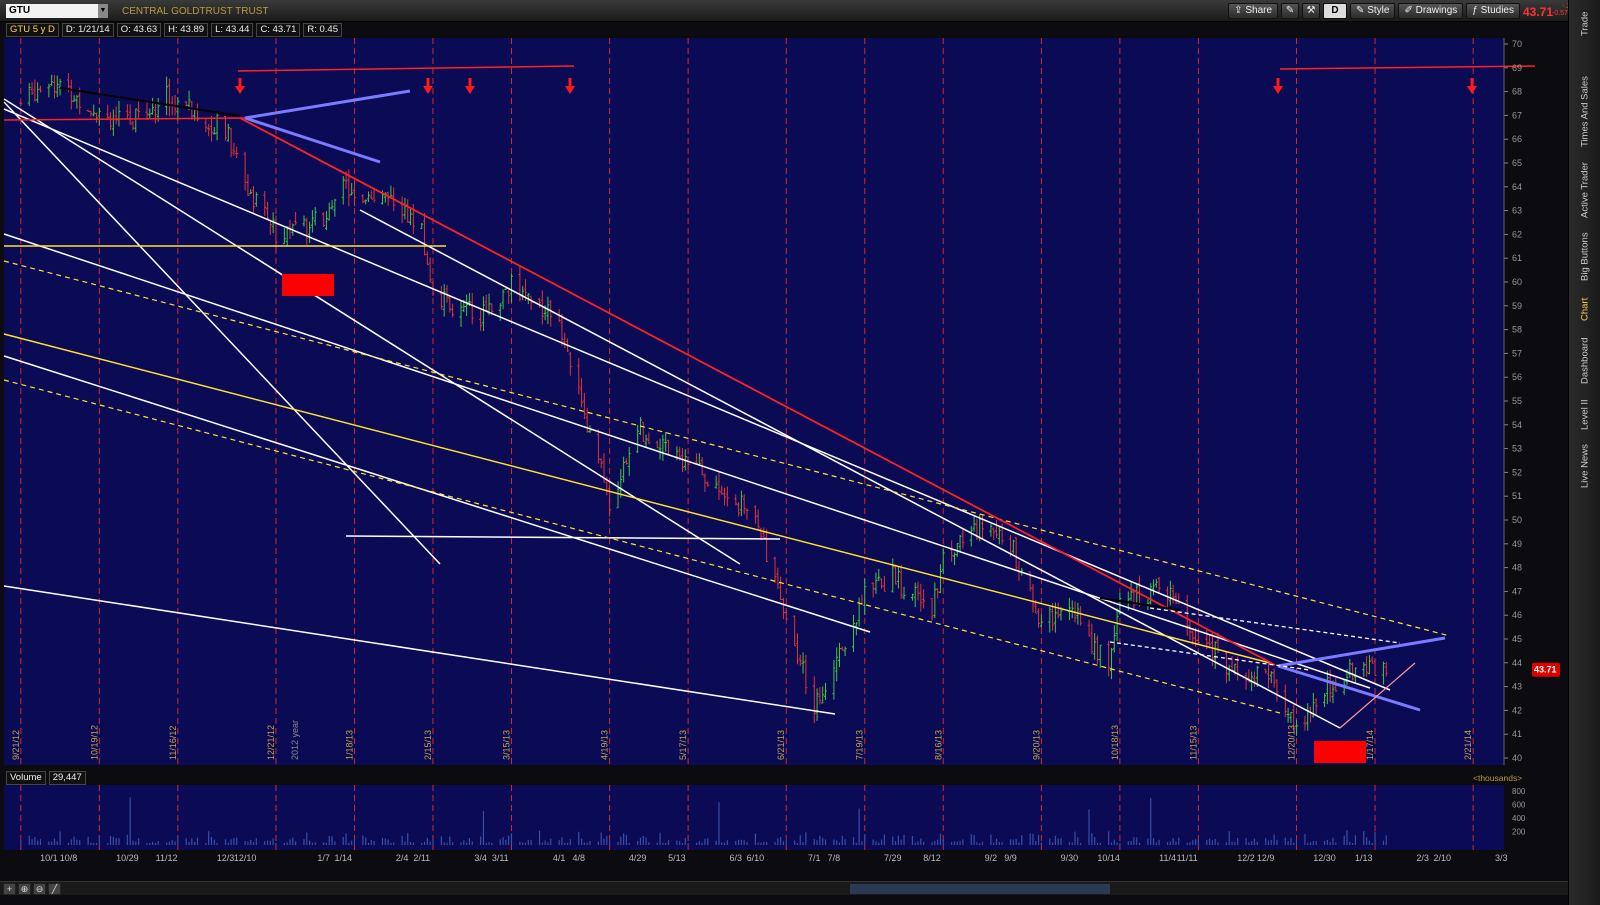 The image size is (1600, 905). I want to click on x-axis-label: 6/10, so click(756, 858).